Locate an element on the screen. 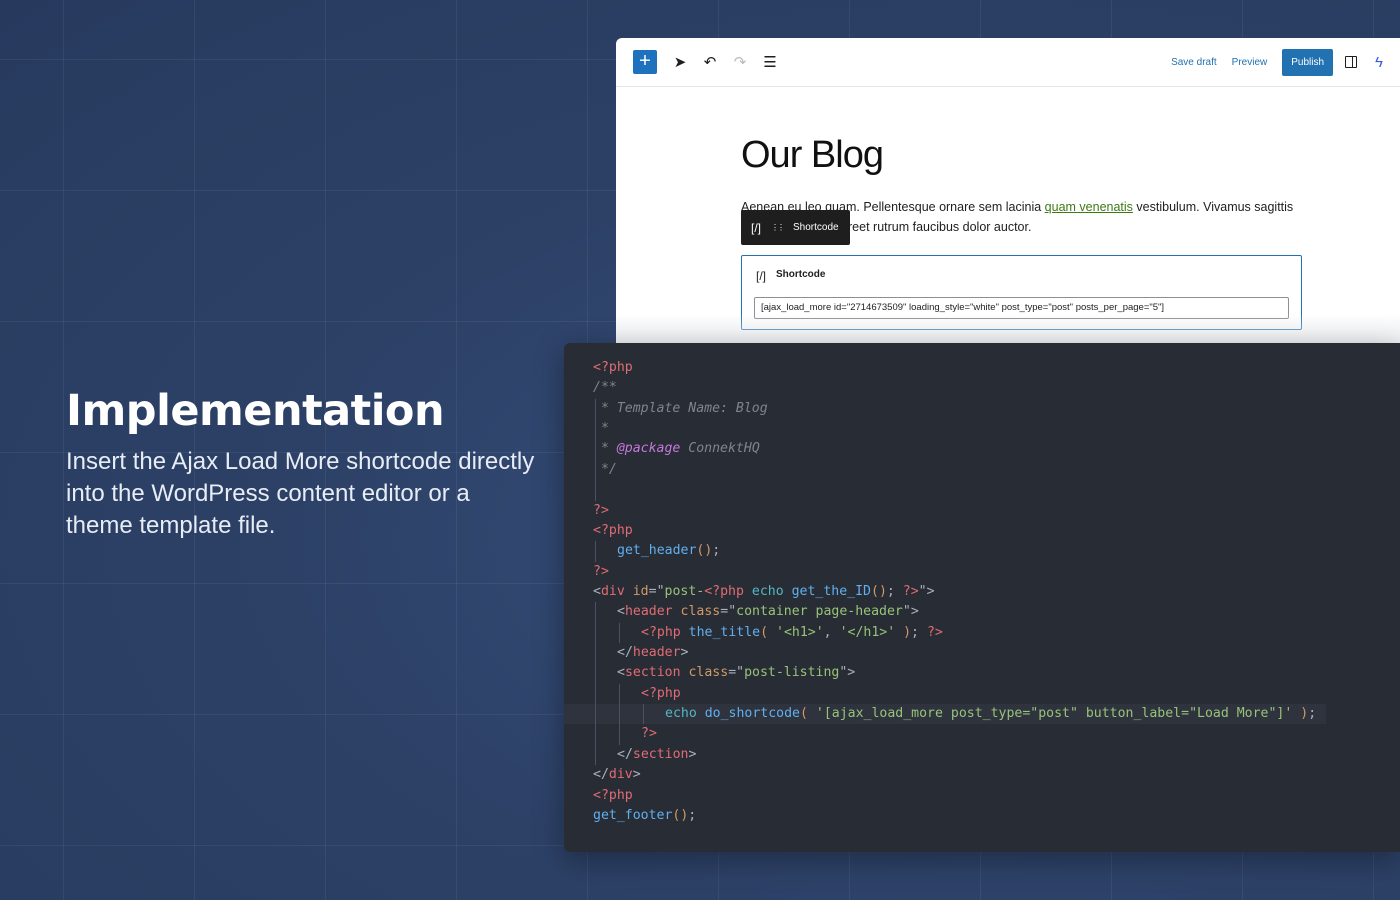 This screenshot has width=1400, height=900. code-line: */ is located at coordinates (982, 470).